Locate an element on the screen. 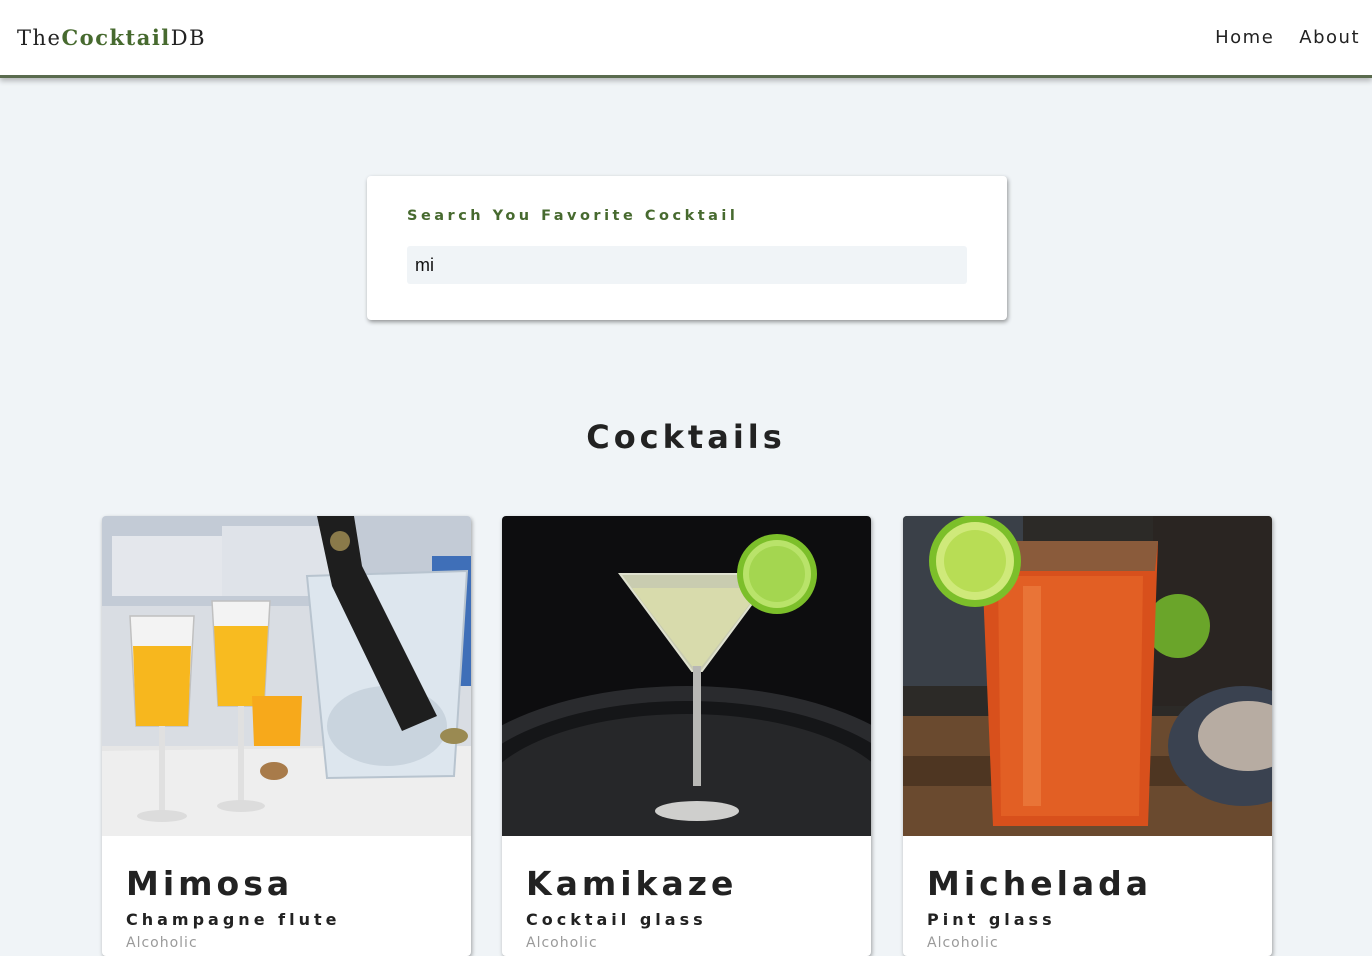  logo-accent: Cocktail is located at coordinates (116, 37).